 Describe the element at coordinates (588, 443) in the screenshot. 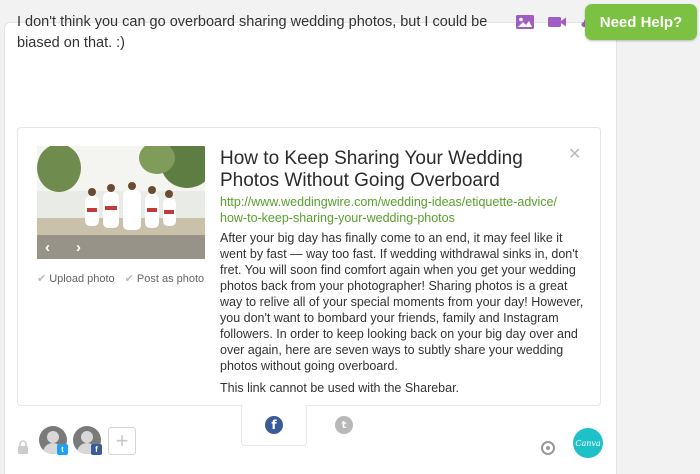

I see `canva-button: Canva` at that location.